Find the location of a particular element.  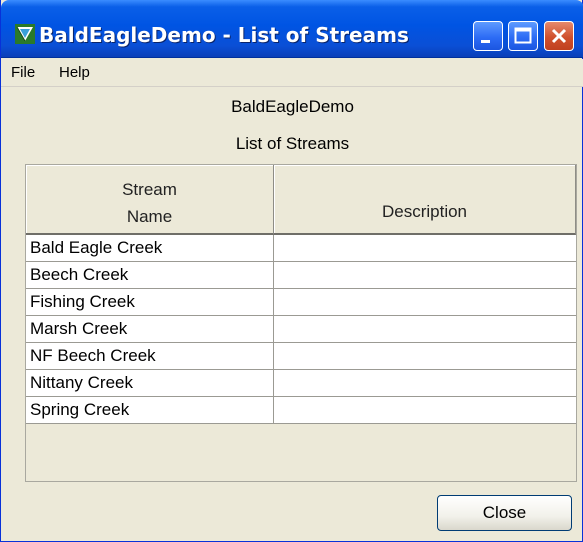

stream-name-cell: Spring Creek is located at coordinates (150, 410).